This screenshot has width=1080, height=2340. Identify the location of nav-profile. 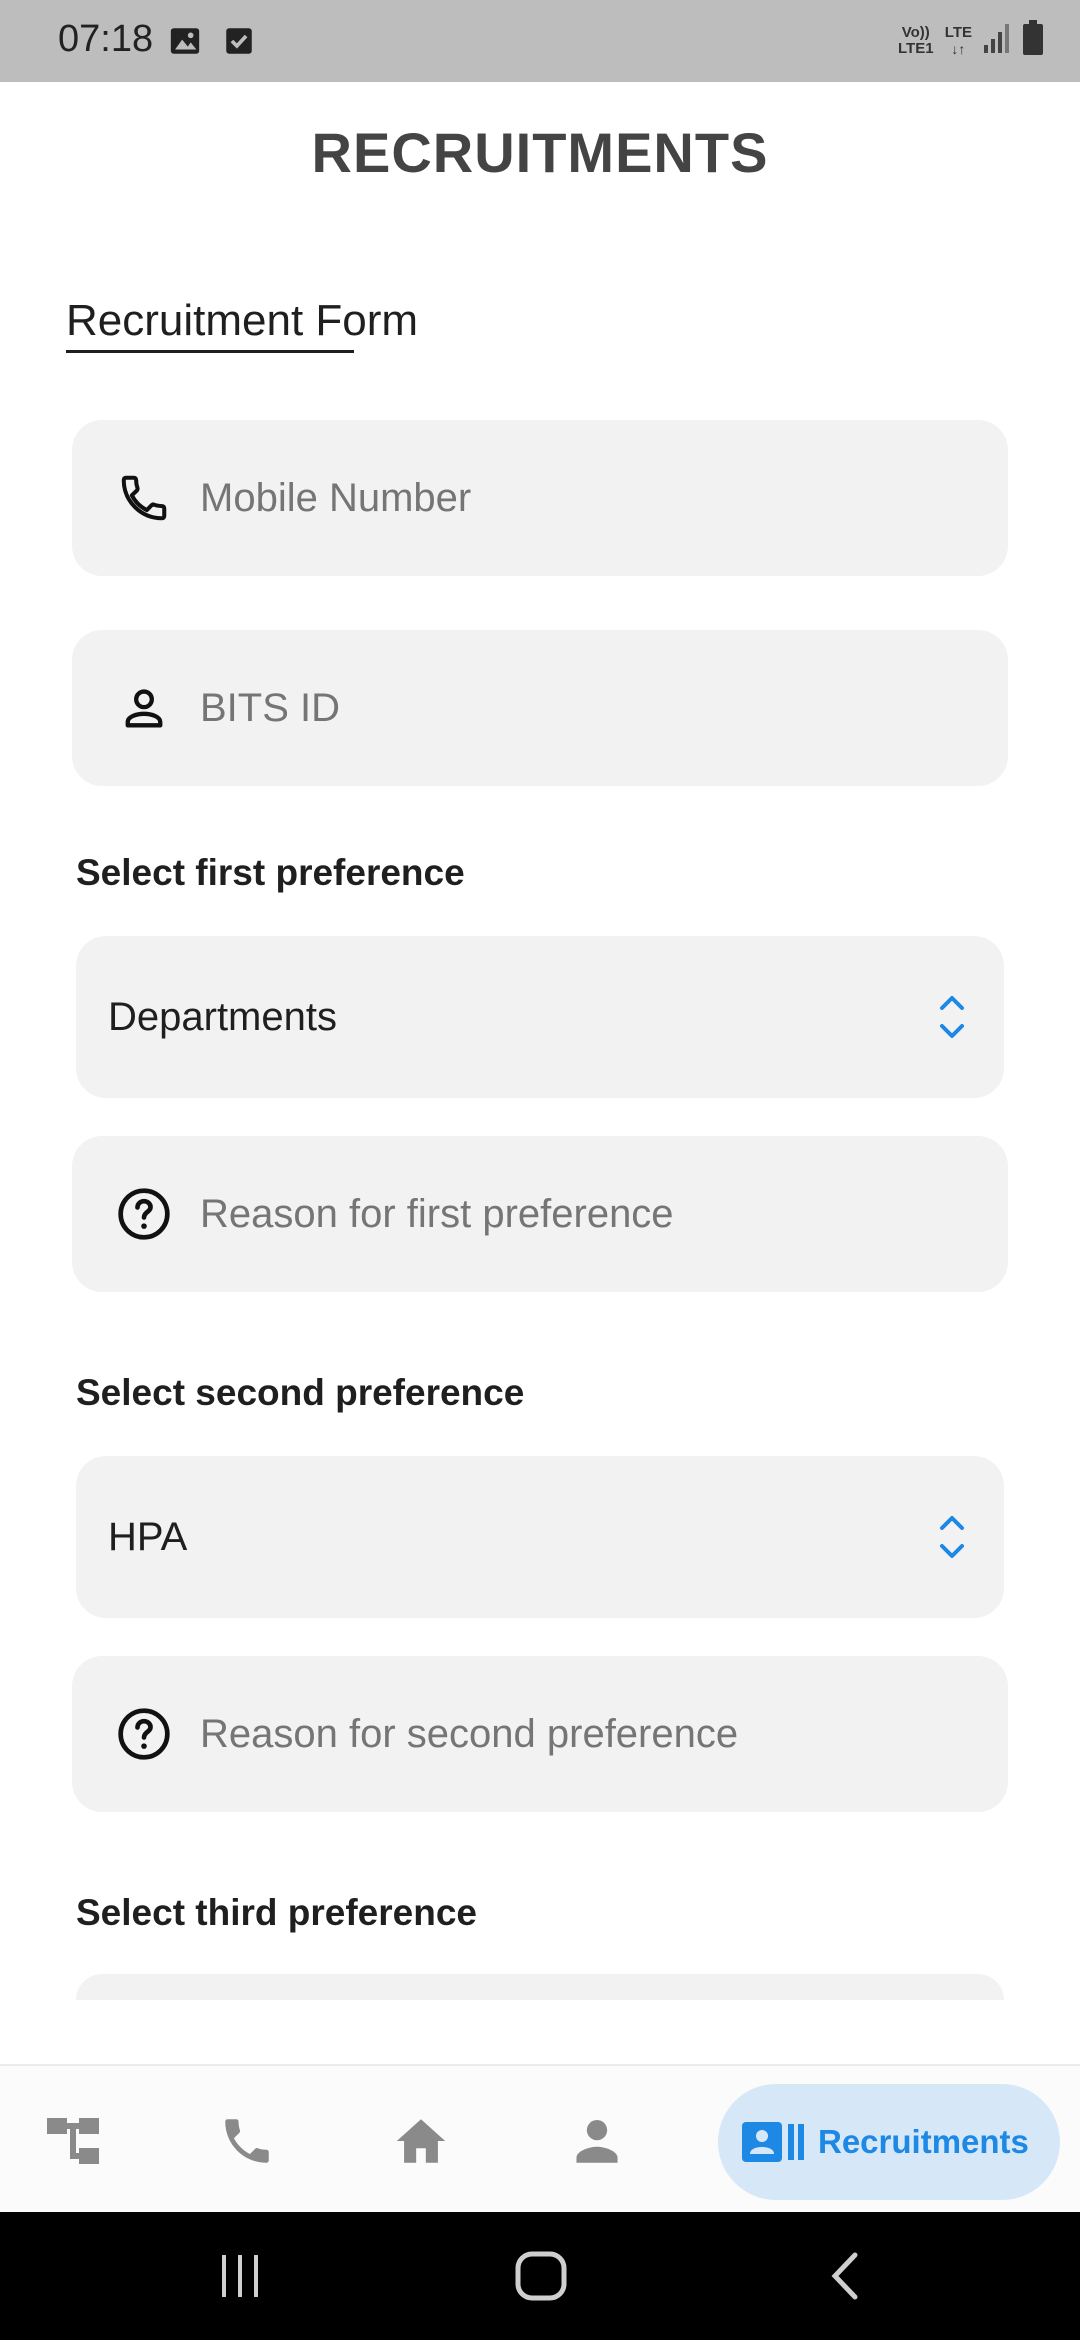
(597, 2141).